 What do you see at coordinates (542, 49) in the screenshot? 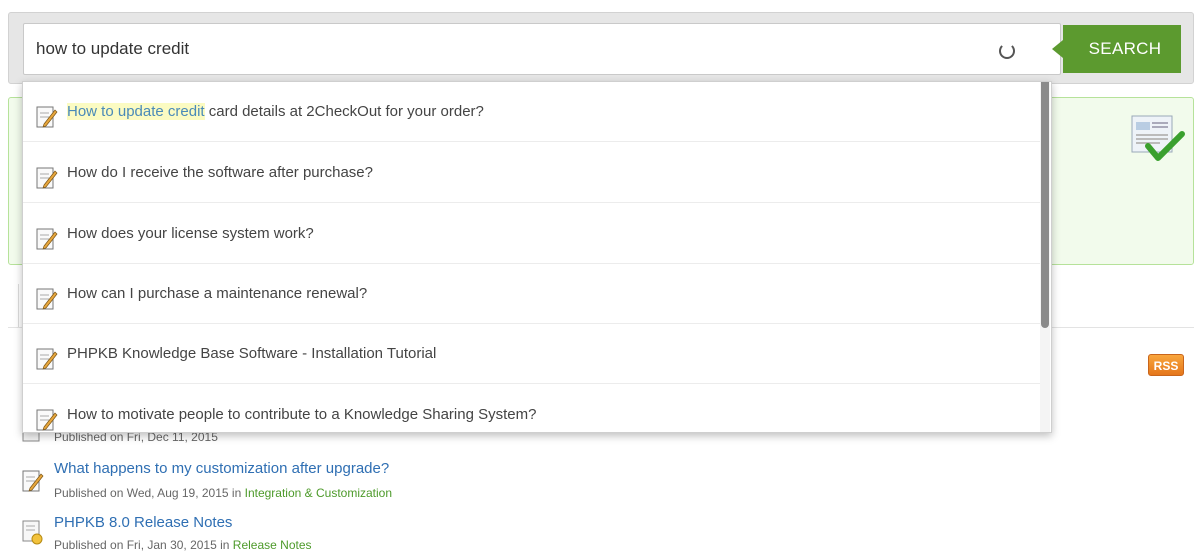
I see `search-input` at bounding box center [542, 49].